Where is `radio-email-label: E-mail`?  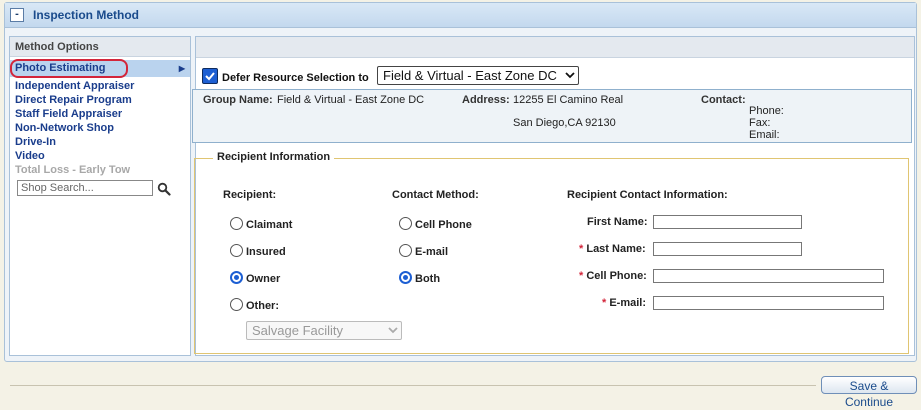 radio-email-label: E-mail is located at coordinates (432, 252).